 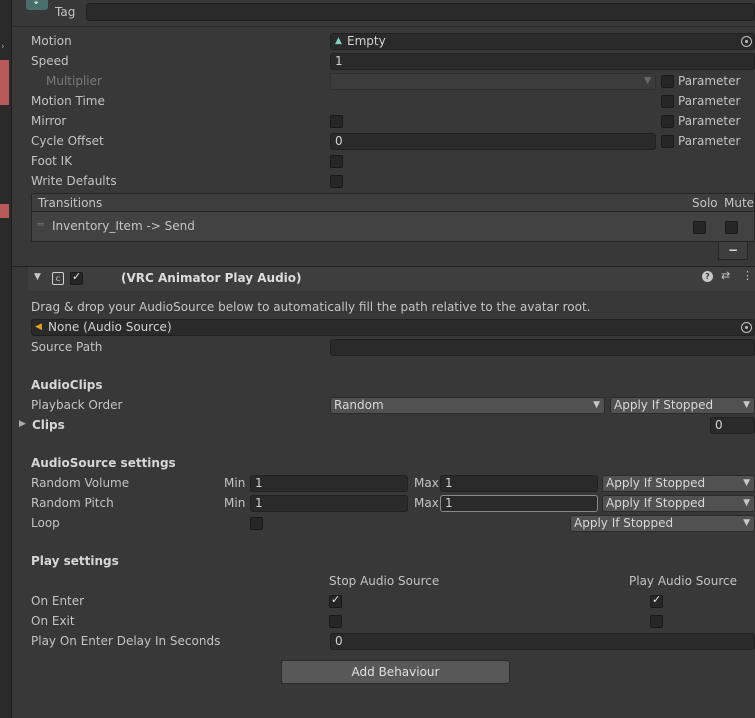 What do you see at coordinates (40, 224) in the screenshot?
I see `drag-handle-icon: ═` at bounding box center [40, 224].